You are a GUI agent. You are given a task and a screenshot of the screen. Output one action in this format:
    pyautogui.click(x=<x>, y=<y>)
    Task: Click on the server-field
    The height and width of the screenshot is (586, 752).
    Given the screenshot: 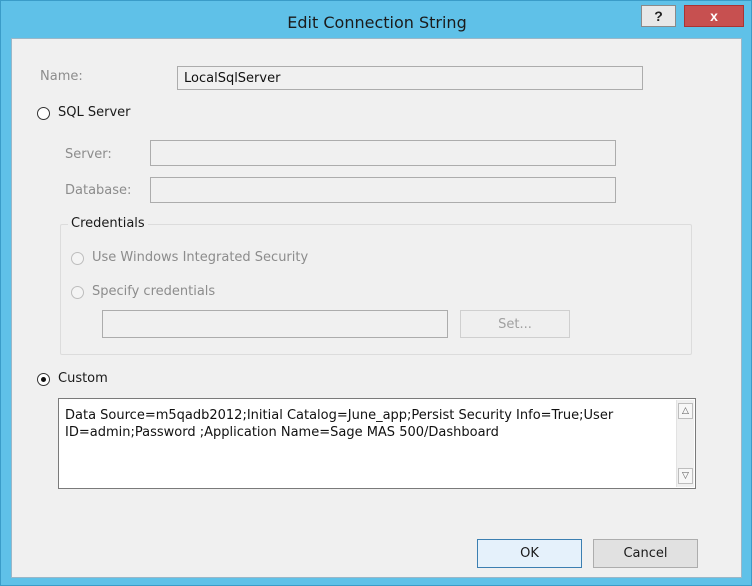 What is the action you would take?
    pyautogui.click(x=383, y=153)
    